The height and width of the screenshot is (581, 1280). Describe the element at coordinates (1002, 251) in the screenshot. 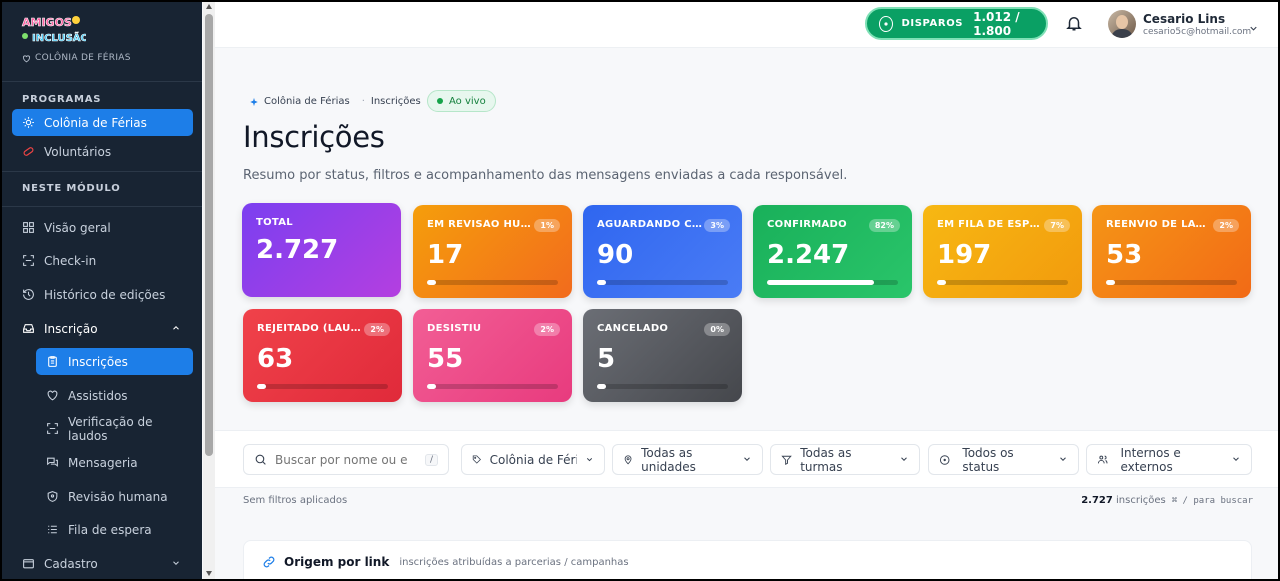

I see `stat-card-fila-de-espera: EM FILA DE ESPERA 7% 197` at that location.